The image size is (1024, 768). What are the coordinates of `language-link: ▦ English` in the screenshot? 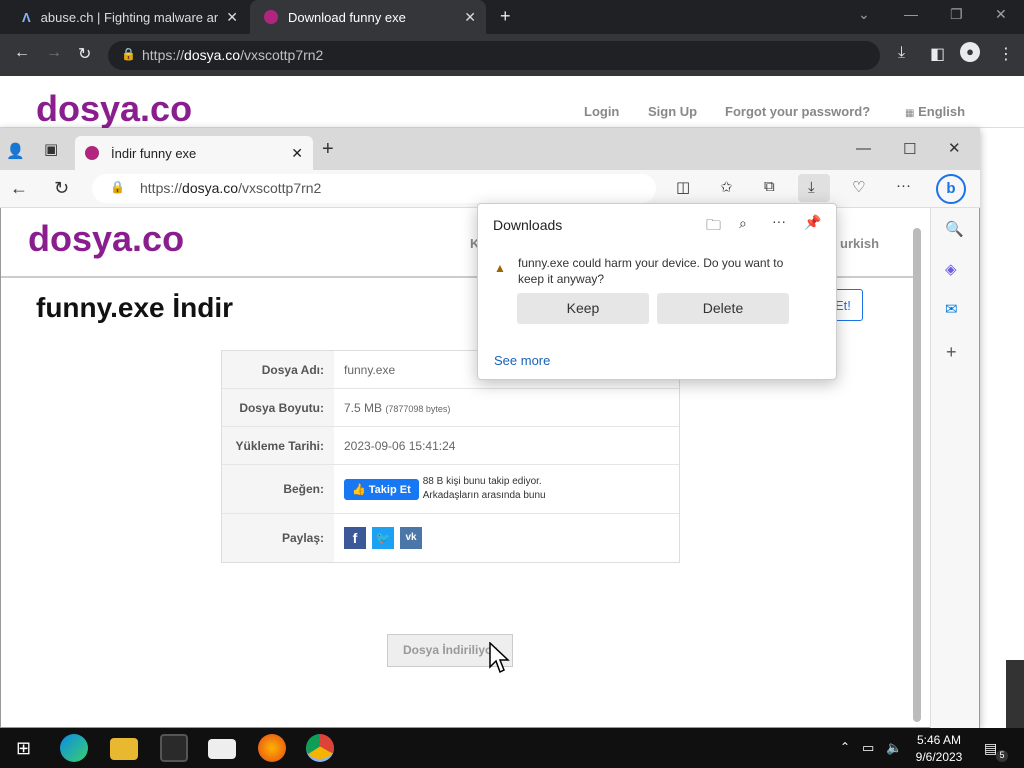 It's located at (935, 111).